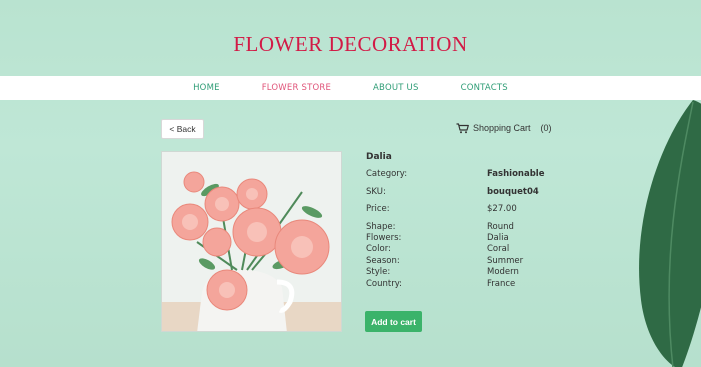 Image resolution: width=701 pixels, height=367 pixels. What do you see at coordinates (378, 272) in the screenshot?
I see `spec-key: Style:` at bounding box center [378, 272].